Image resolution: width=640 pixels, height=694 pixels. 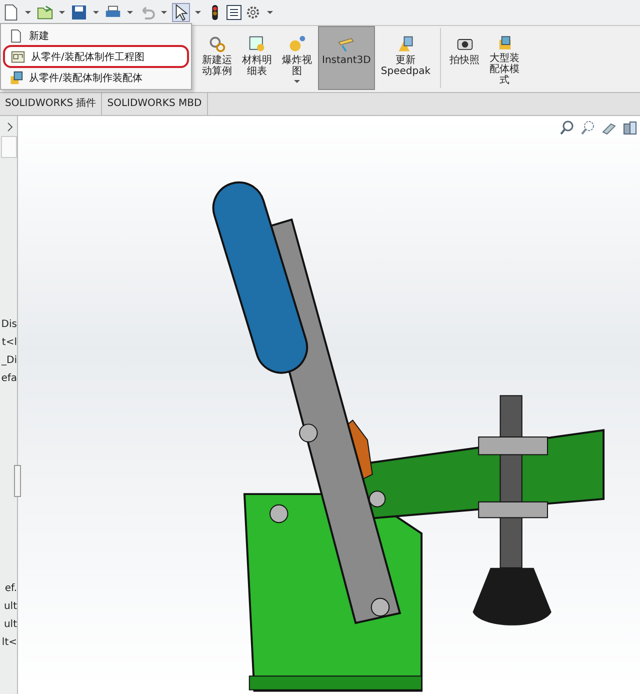 I want to click on menu-item: 从零件/装配体制作装配体, so click(x=96, y=77).